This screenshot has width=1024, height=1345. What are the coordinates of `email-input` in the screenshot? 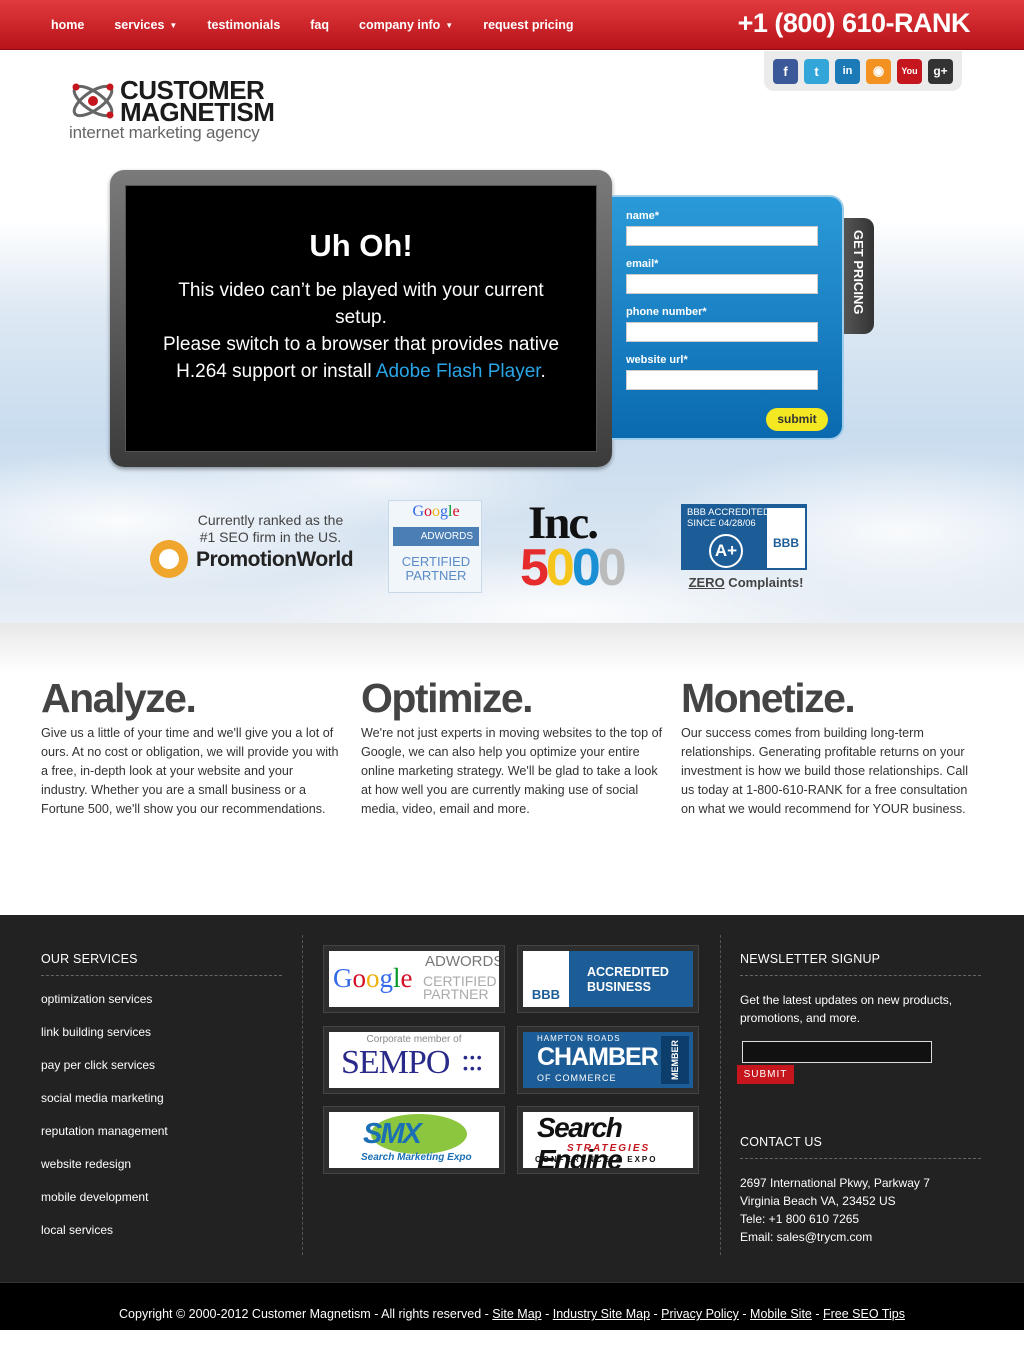 It's located at (722, 284).